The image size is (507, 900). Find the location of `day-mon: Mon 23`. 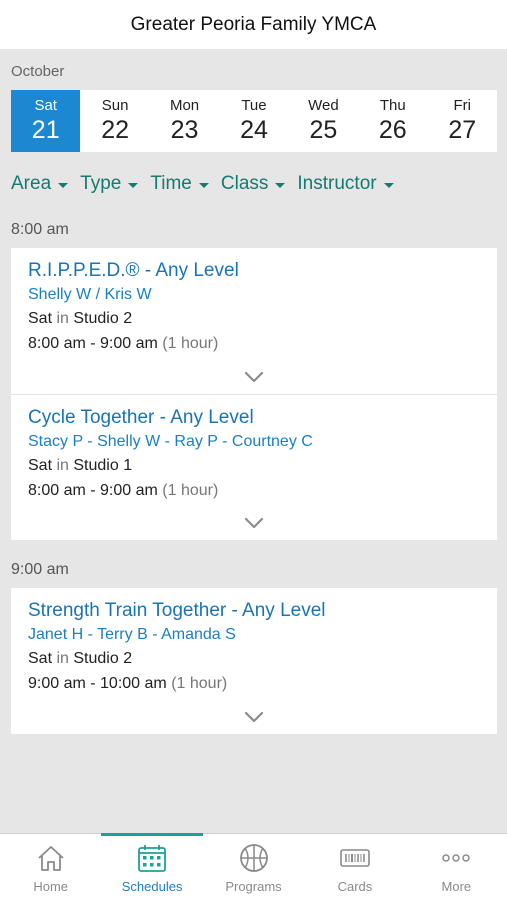

day-mon: Mon 23 is located at coordinates (184, 121).